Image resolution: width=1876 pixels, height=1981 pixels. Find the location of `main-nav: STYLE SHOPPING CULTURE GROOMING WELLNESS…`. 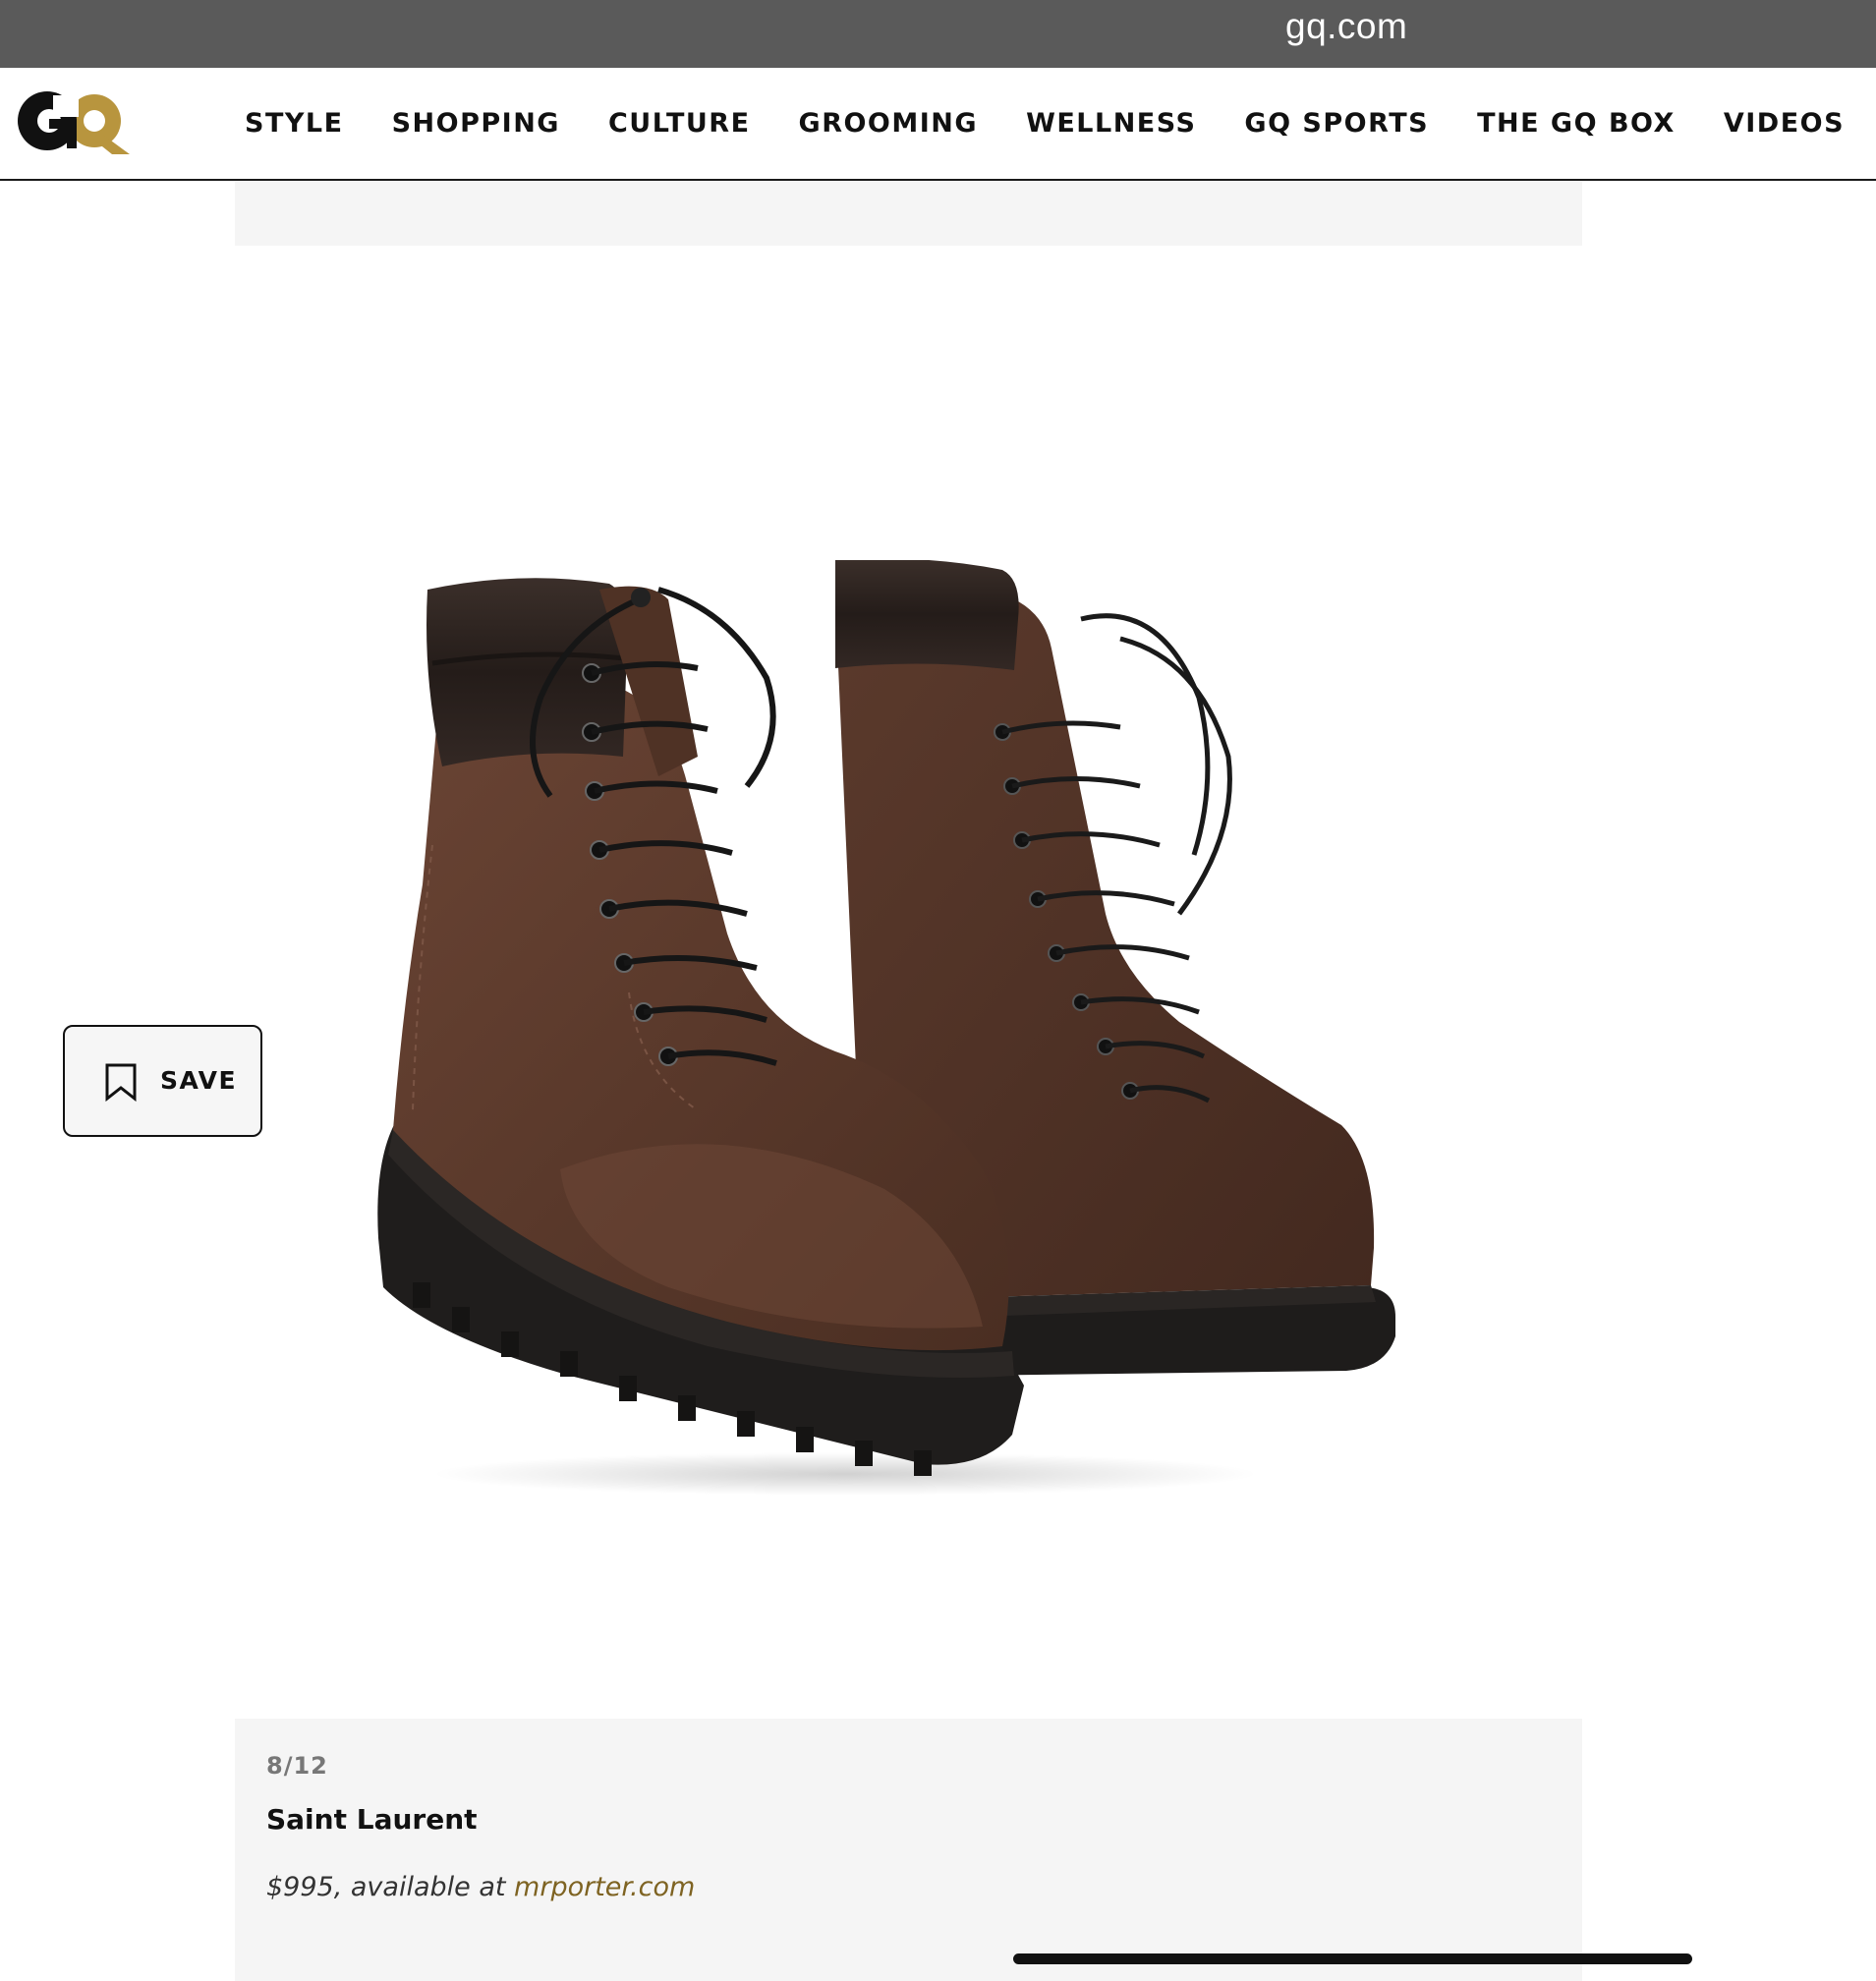

main-nav: STYLE SHOPPING CULTURE GROOMING WELLNESS… is located at coordinates (1060, 123).